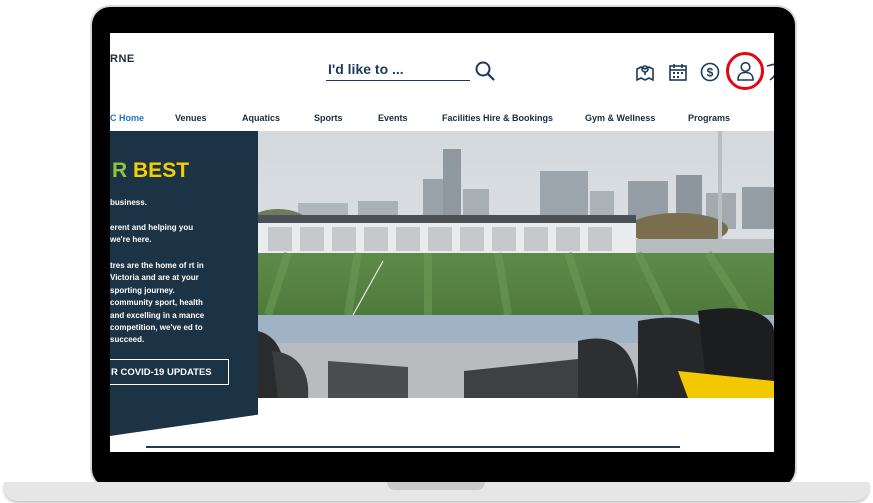  What do you see at coordinates (485, 71) in the screenshot?
I see `search-icon` at bounding box center [485, 71].